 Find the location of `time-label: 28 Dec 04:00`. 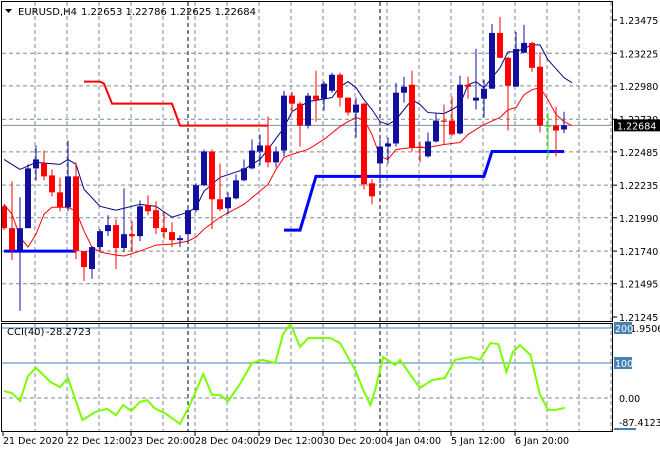

time-label: 28 Dec 04:00 is located at coordinates (227, 441).